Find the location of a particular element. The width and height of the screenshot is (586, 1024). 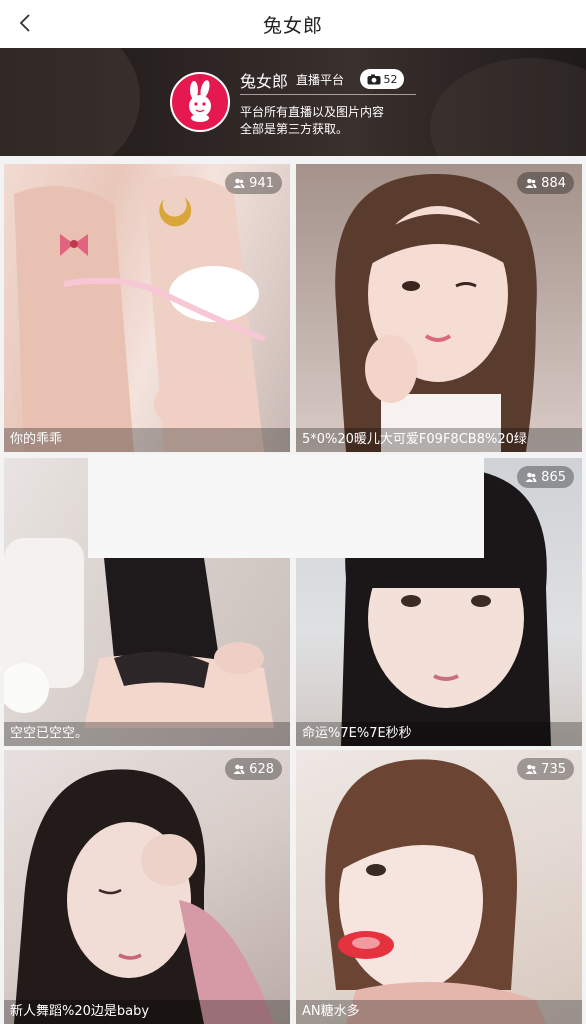

viewer-count-badge: 941 is located at coordinates (253, 183).